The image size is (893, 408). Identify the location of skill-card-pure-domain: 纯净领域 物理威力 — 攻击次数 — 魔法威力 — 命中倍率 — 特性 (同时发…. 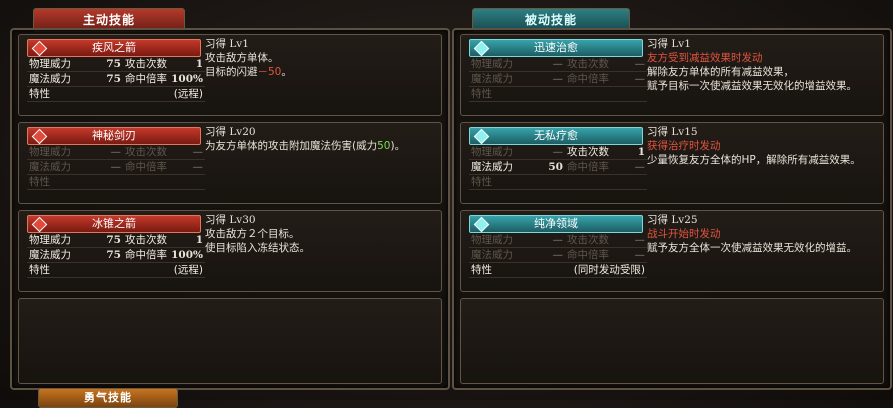
(672, 251).